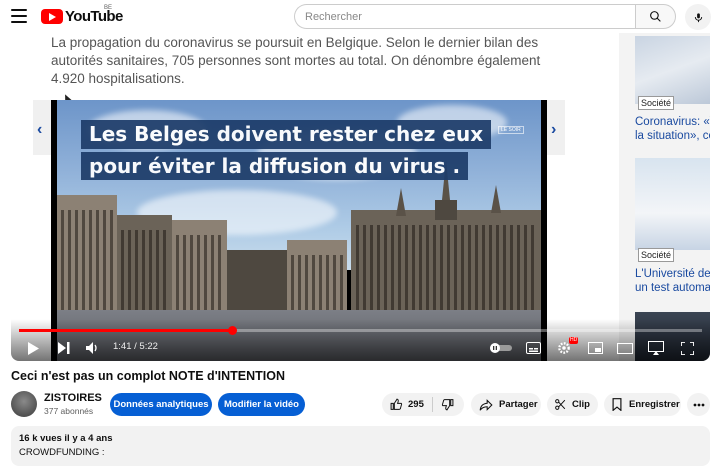 The image size is (720, 466). What do you see at coordinates (275, 166) in the screenshot?
I see `overlay-title-line2: pour éviter la diffusion du virus .` at bounding box center [275, 166].